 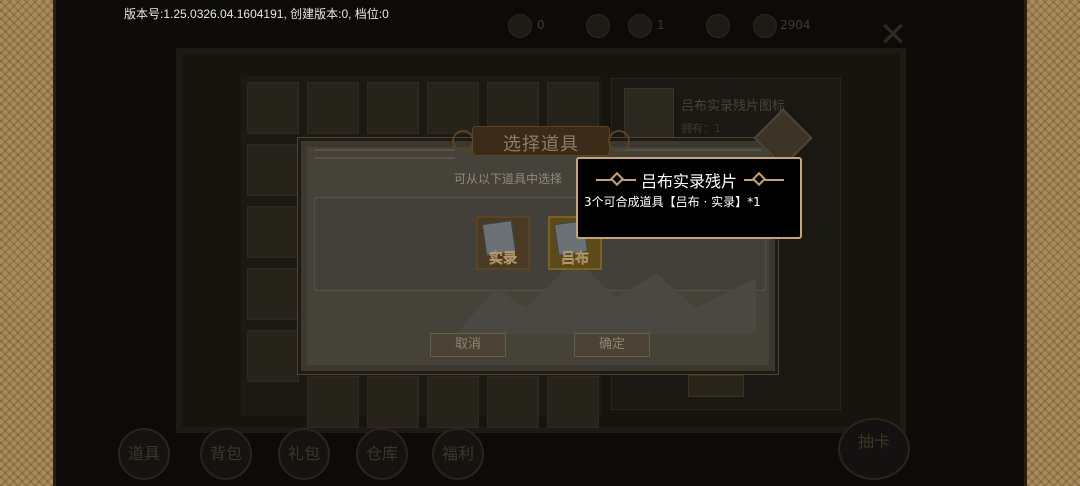 I want to click on tab-bag: 背包, so click(x=226, y=454).